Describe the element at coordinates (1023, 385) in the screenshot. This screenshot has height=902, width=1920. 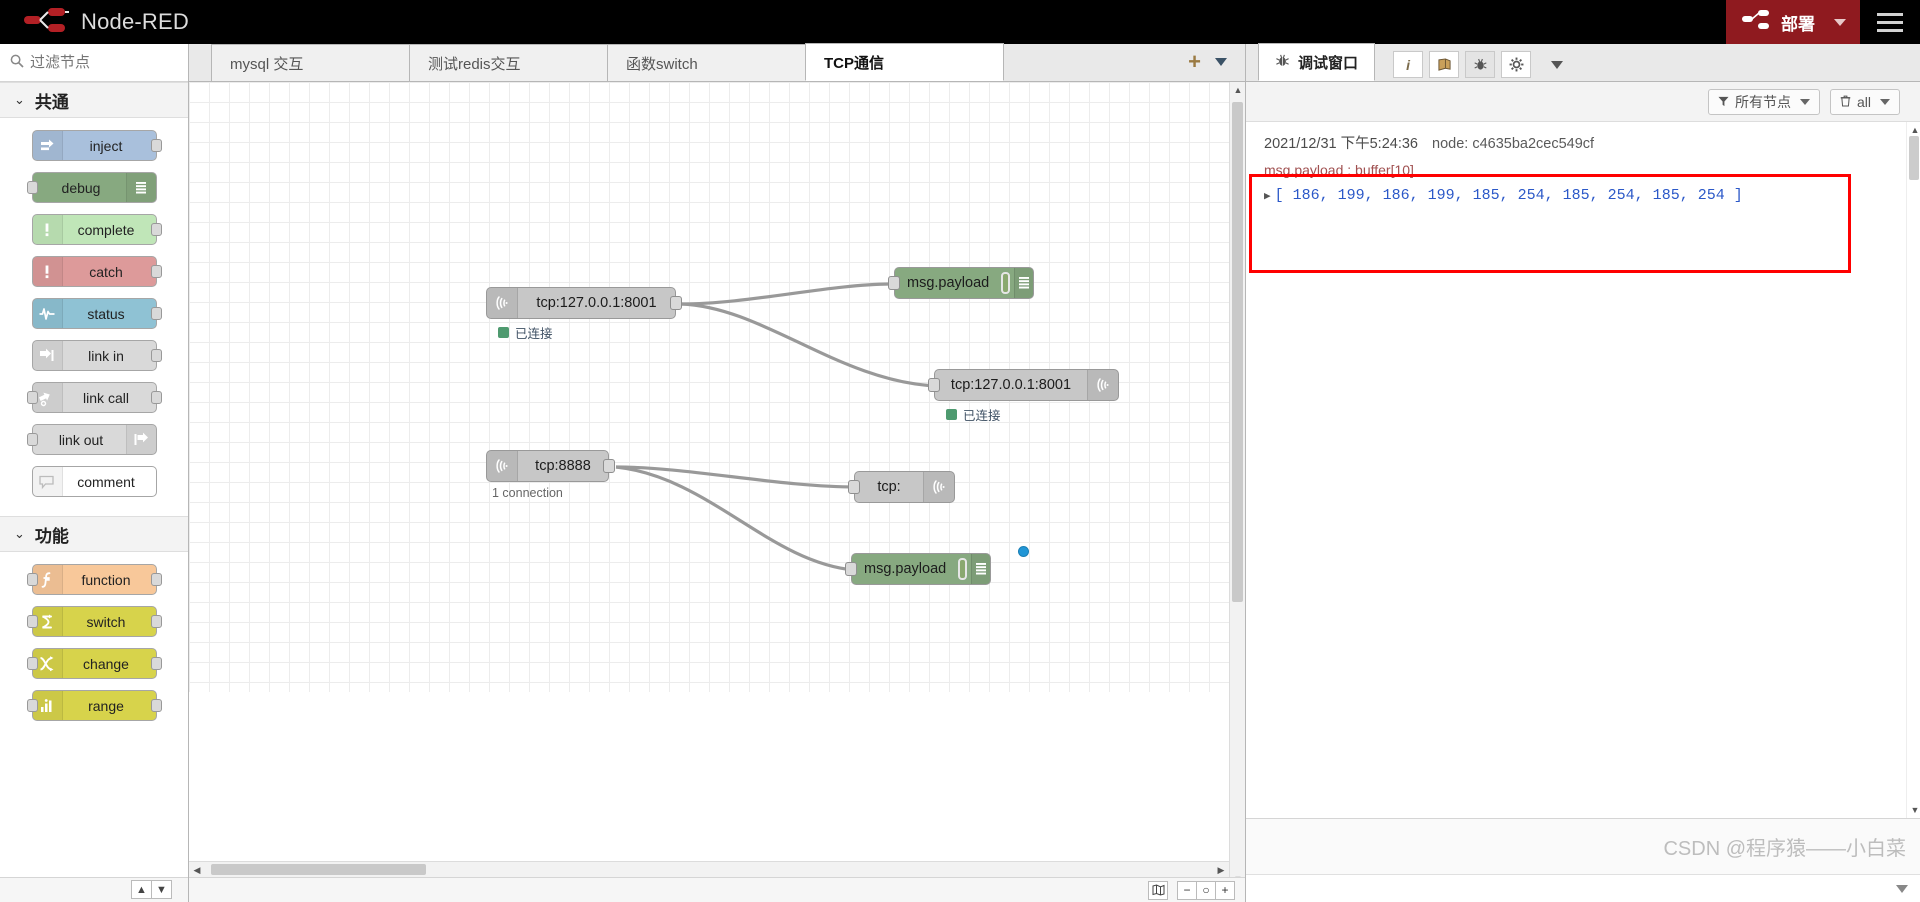
I see `flow-node-tcp-out-8001: tcp:127.0.0.1:8001` at that location.